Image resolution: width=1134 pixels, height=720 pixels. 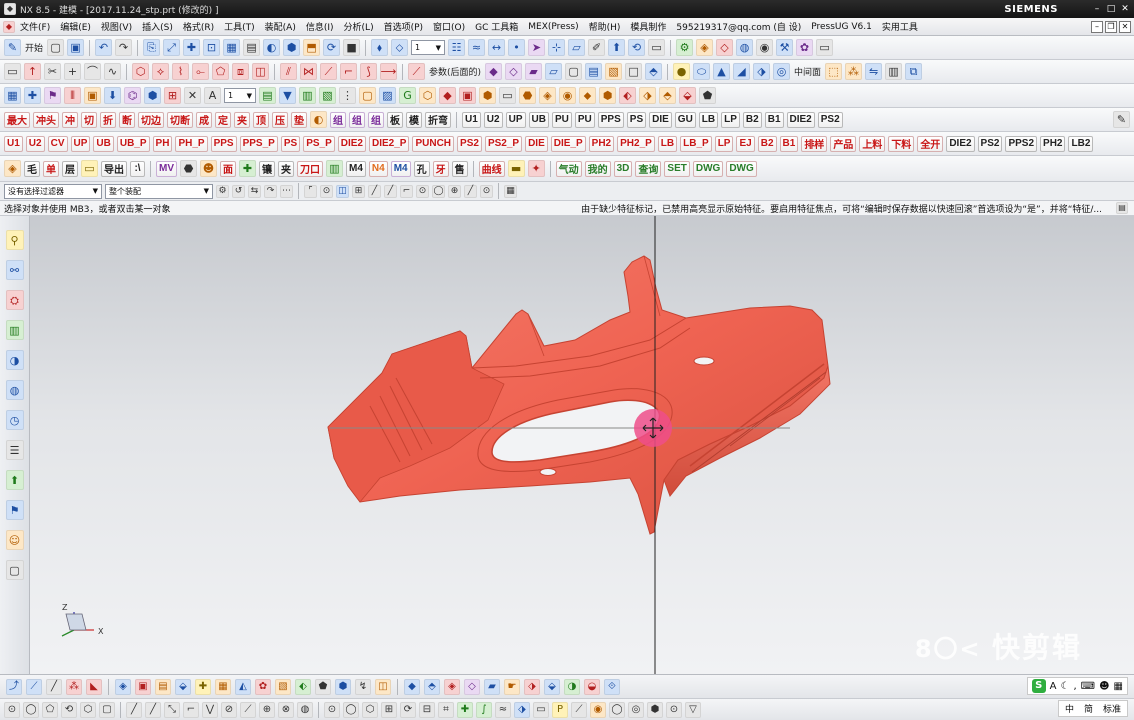 What do you see at coordinates (459, 168) in the screenshot?
I see `sell-button: 售` at bounding box center [459, 168].